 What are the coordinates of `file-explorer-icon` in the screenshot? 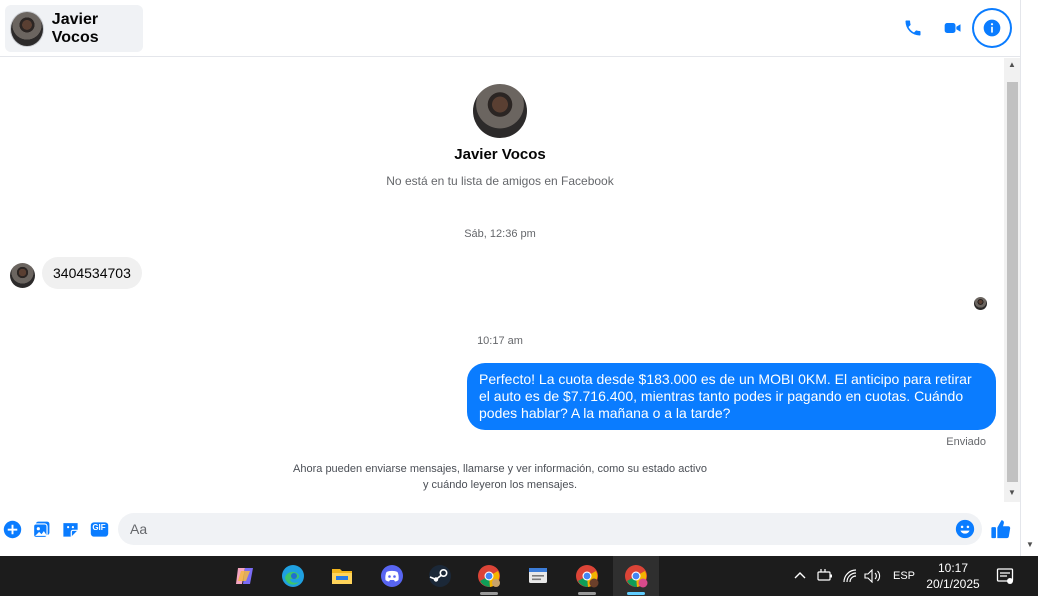 It's located at (342, 576).